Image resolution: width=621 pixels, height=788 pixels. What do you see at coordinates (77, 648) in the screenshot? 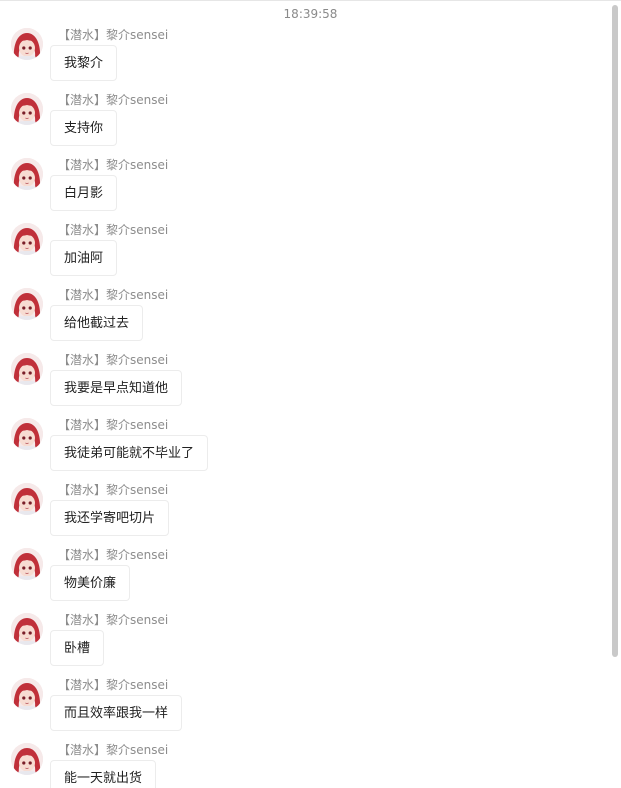
I see `message-bubble: 卧槽` at bounding box center [77, 648].